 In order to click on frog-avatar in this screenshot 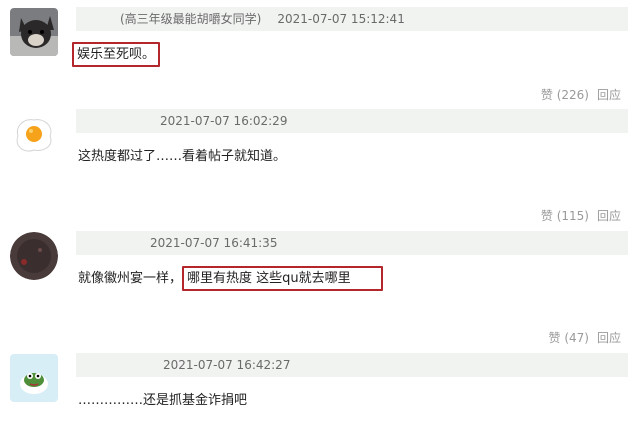, I will do `click(34, 378)`.